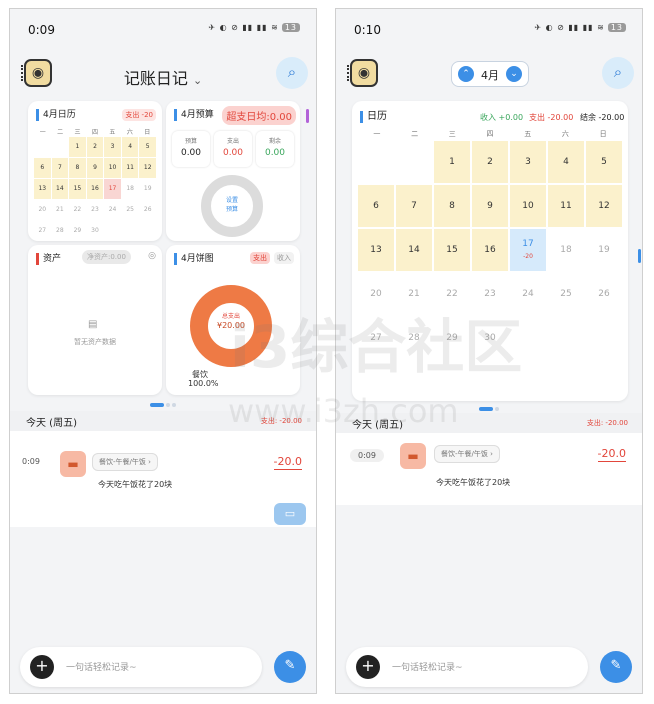 The height and width of the screenshot is (704, 654). Describe the element at coordinates (163, 77) in the screenshot. I see `app-title: 记账日记 ⌄` at that location.